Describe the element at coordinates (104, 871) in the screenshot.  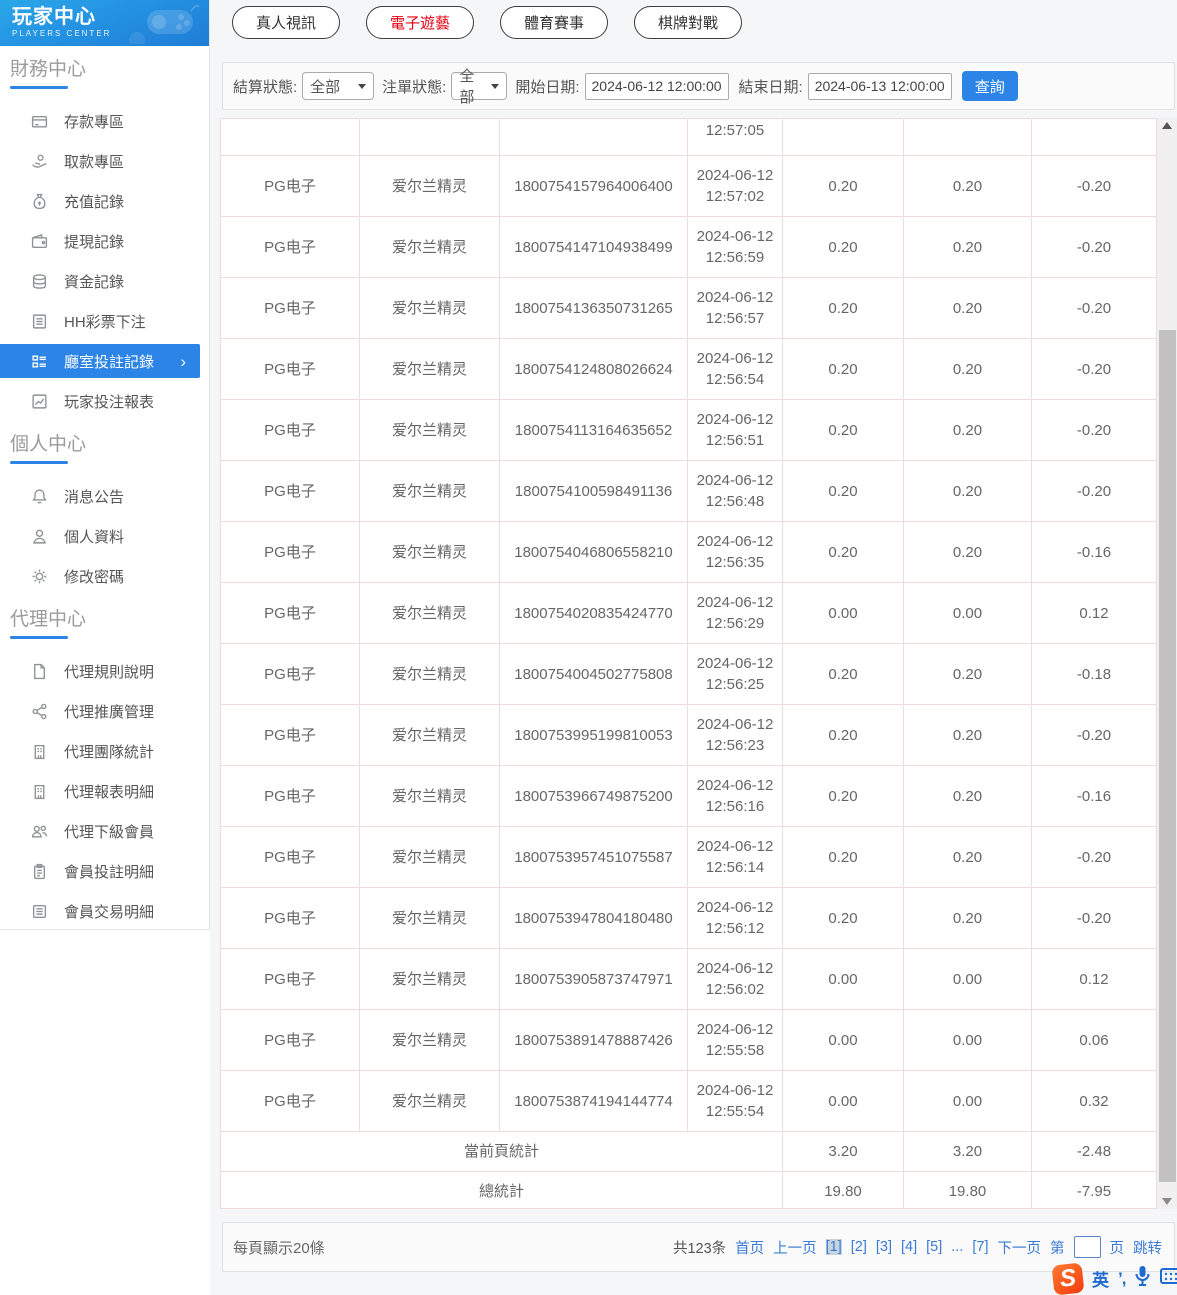
I see `sidebar-item-member-bet-detail: 會員投註明細` at that location.